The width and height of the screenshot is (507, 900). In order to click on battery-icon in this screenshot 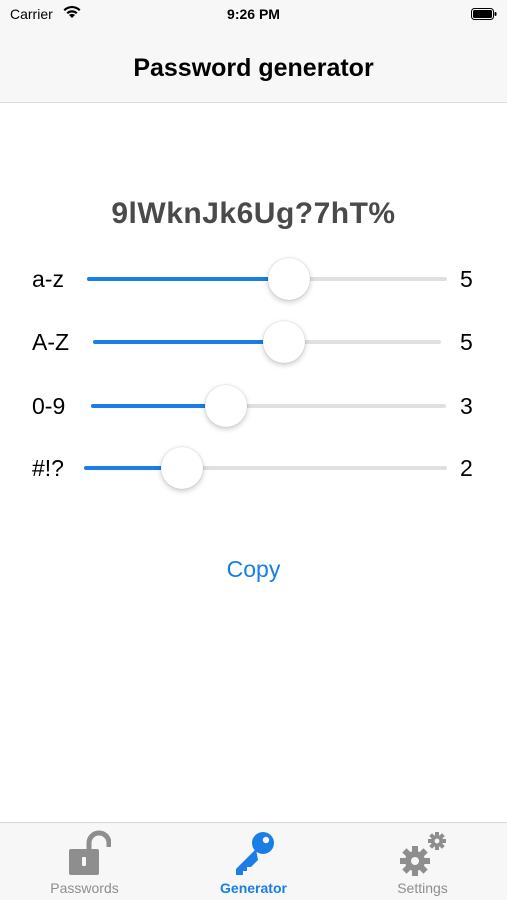, I will do `click(484, 14)`.